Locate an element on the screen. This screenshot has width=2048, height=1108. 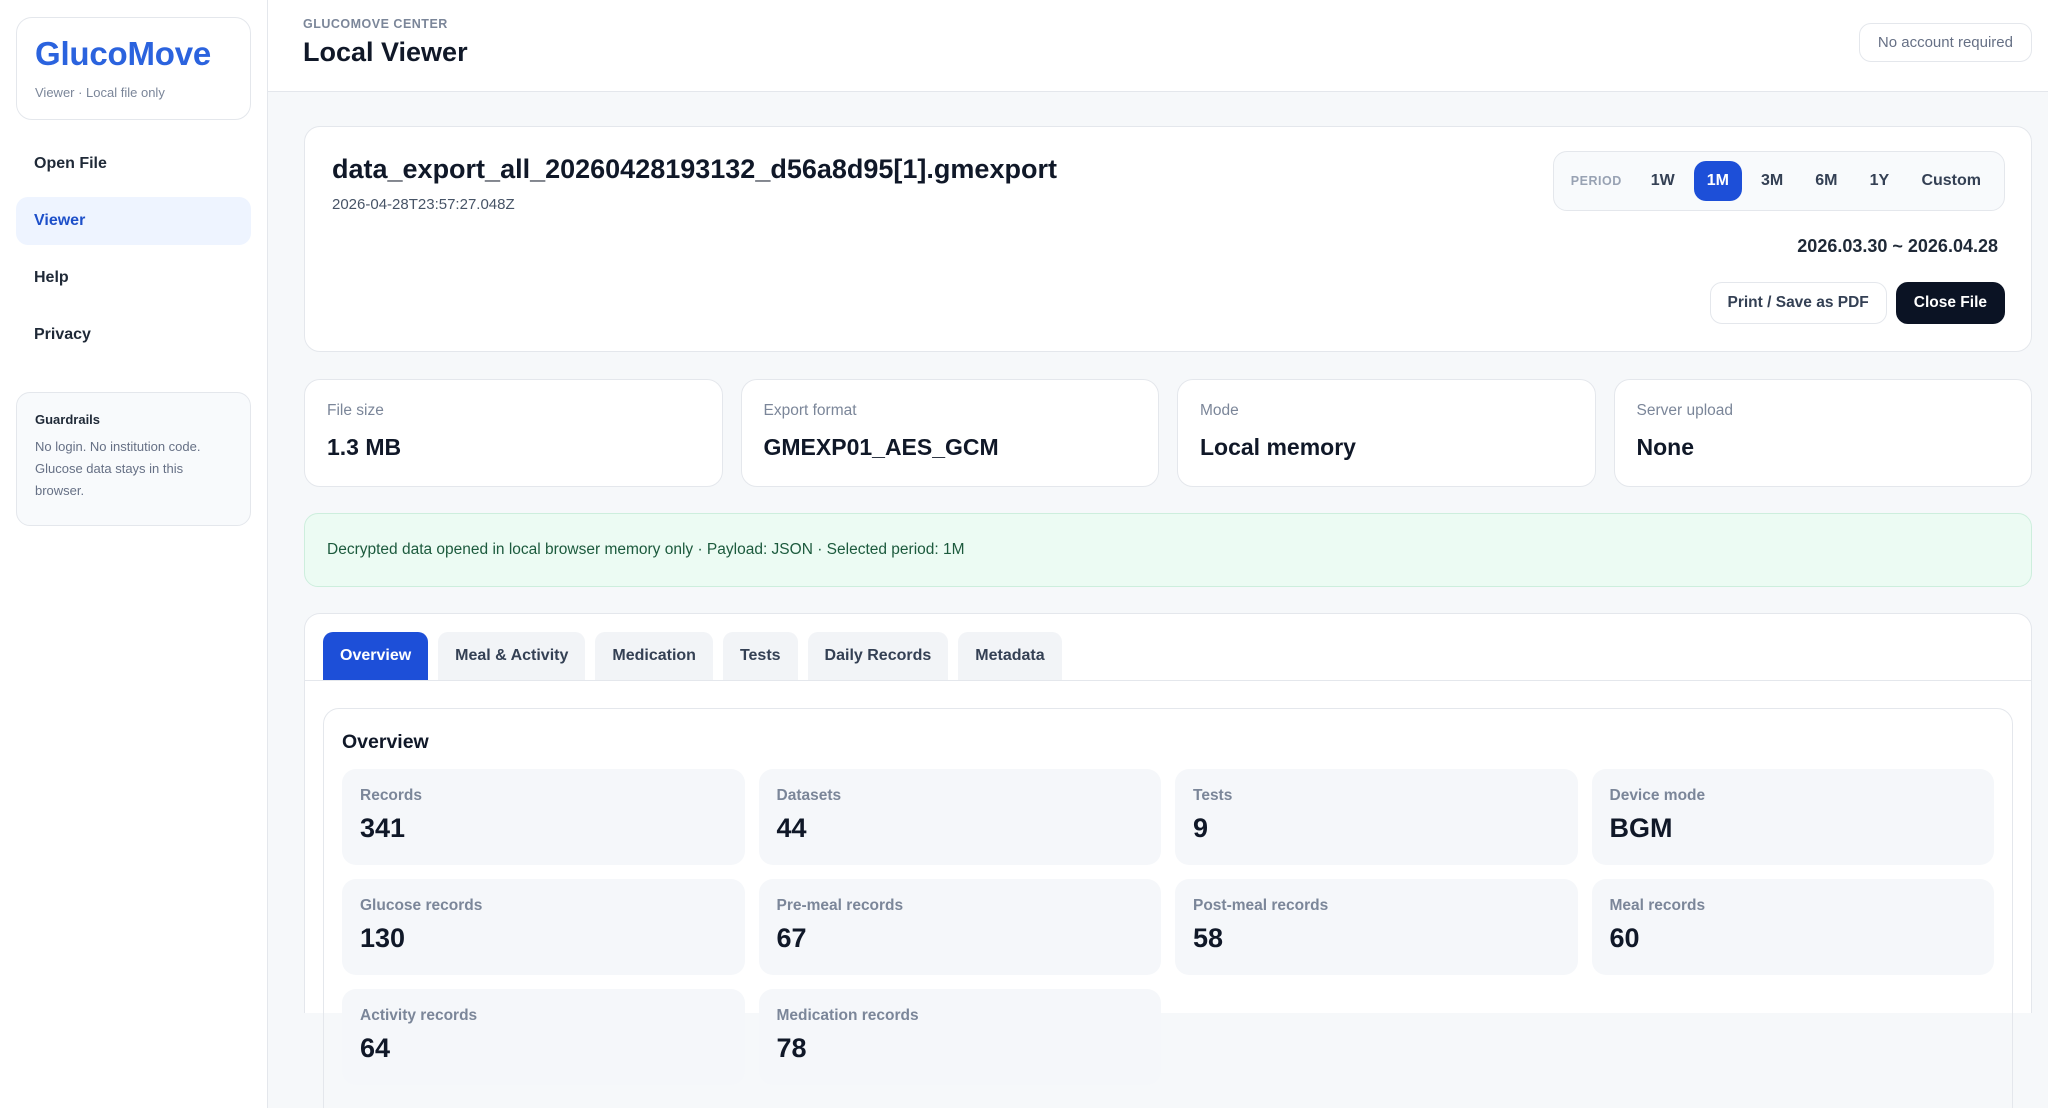
metric-label: Post-meal records is located at coordinates (1261, 905).